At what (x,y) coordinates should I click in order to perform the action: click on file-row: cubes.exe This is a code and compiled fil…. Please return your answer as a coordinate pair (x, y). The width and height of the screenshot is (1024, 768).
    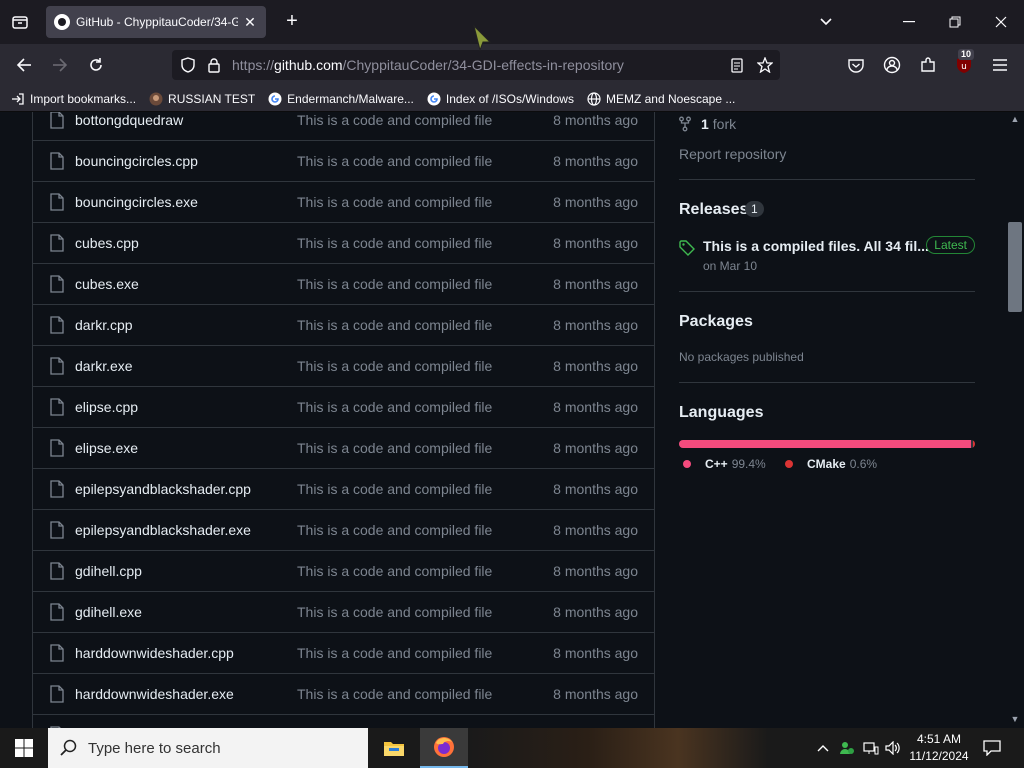
    Looking at the image, I should click on (343, 283).